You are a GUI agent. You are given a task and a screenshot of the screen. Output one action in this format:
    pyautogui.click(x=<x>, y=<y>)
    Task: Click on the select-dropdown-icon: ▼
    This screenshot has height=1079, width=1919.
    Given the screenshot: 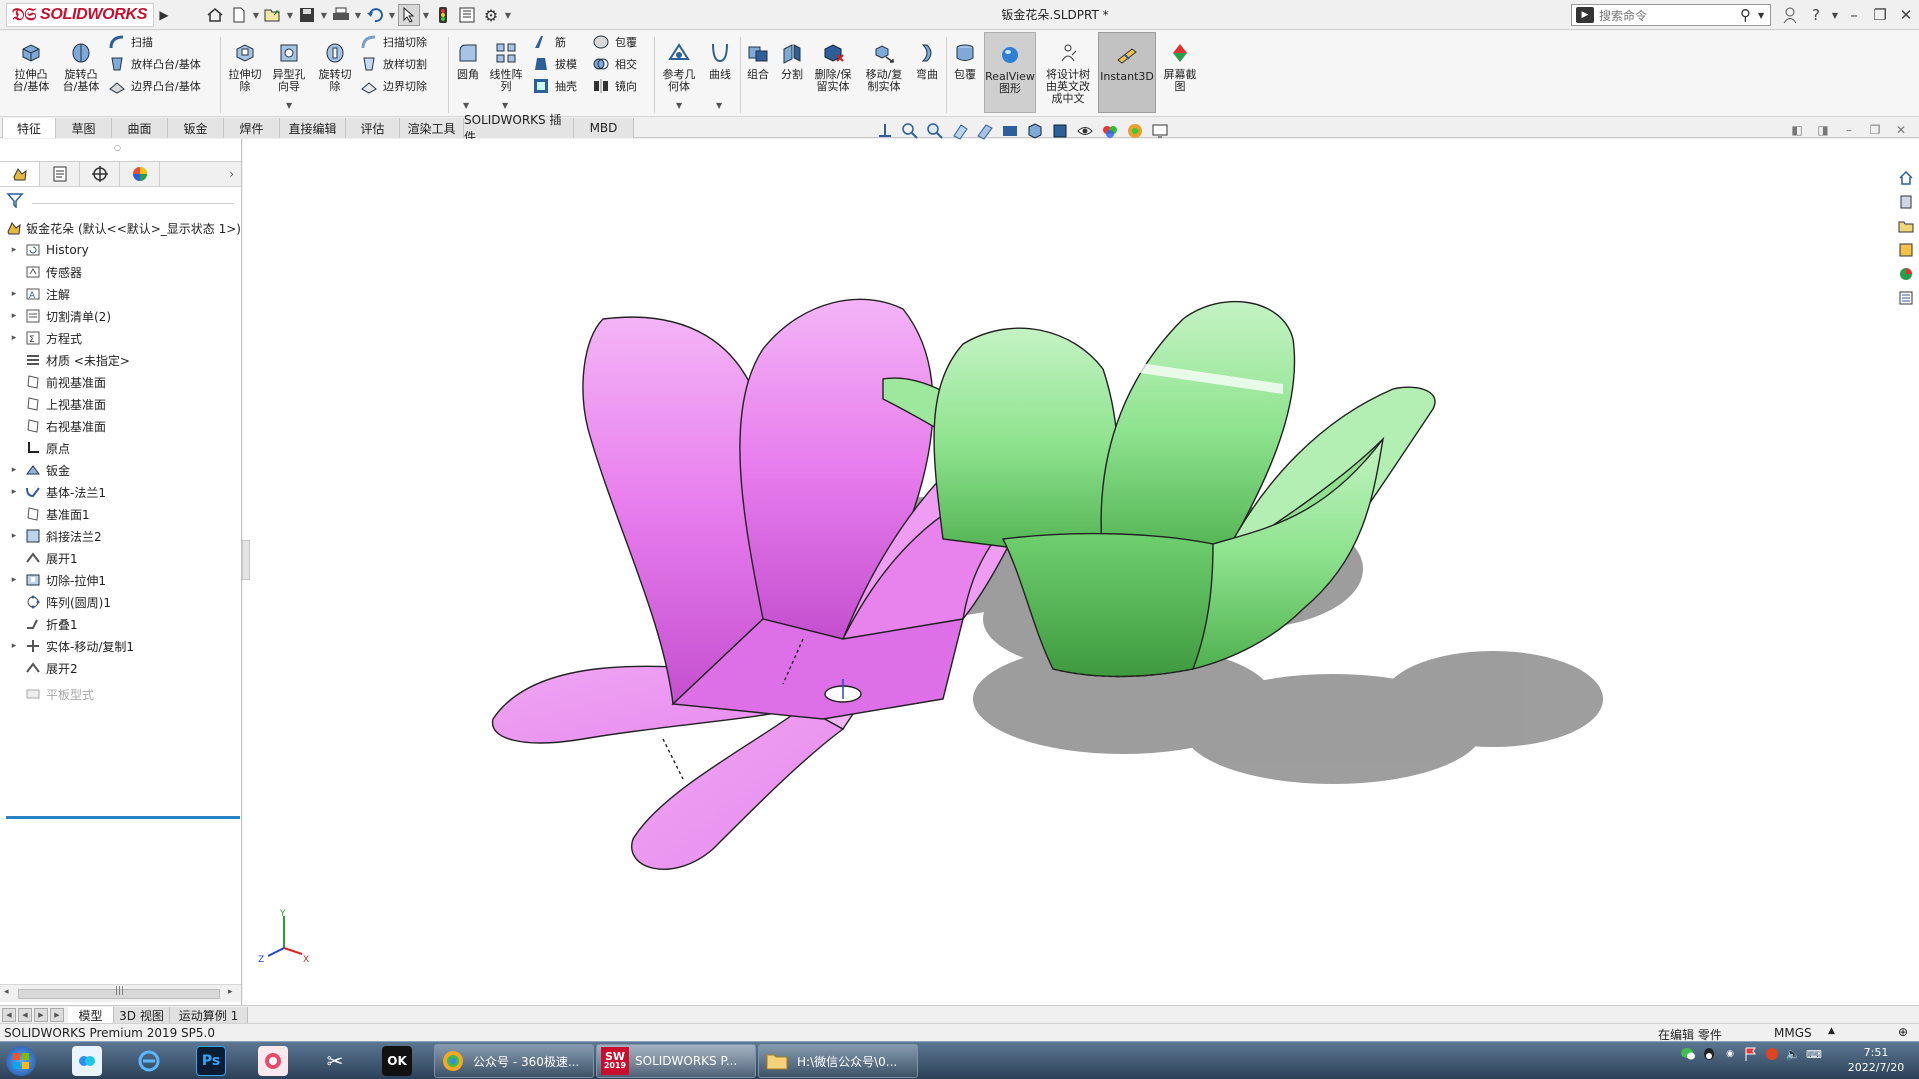 What is the action you would take?
    pyautogui.click(x=426, y=15)
    